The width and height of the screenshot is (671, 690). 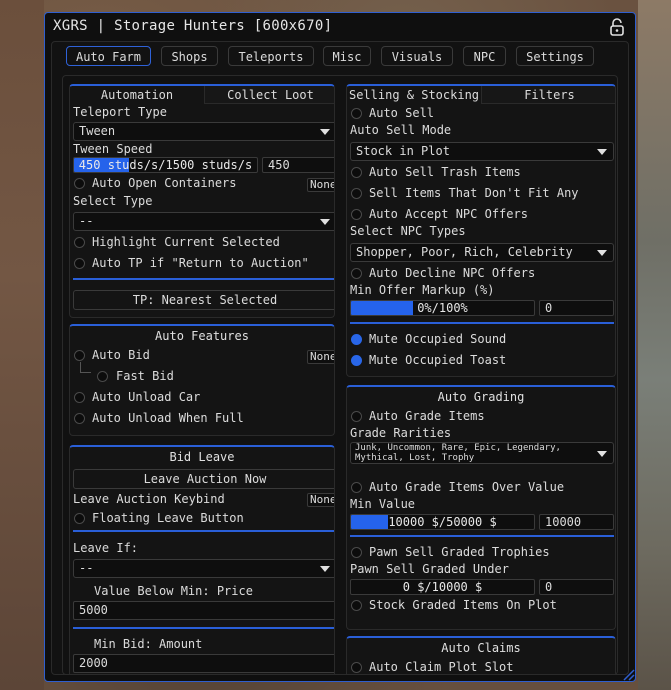 What do you see at coordinates (442, 522) in the screenshot?
I see `min-value-slider: 10000 $/50000 $` at bounding box center [442, 522].